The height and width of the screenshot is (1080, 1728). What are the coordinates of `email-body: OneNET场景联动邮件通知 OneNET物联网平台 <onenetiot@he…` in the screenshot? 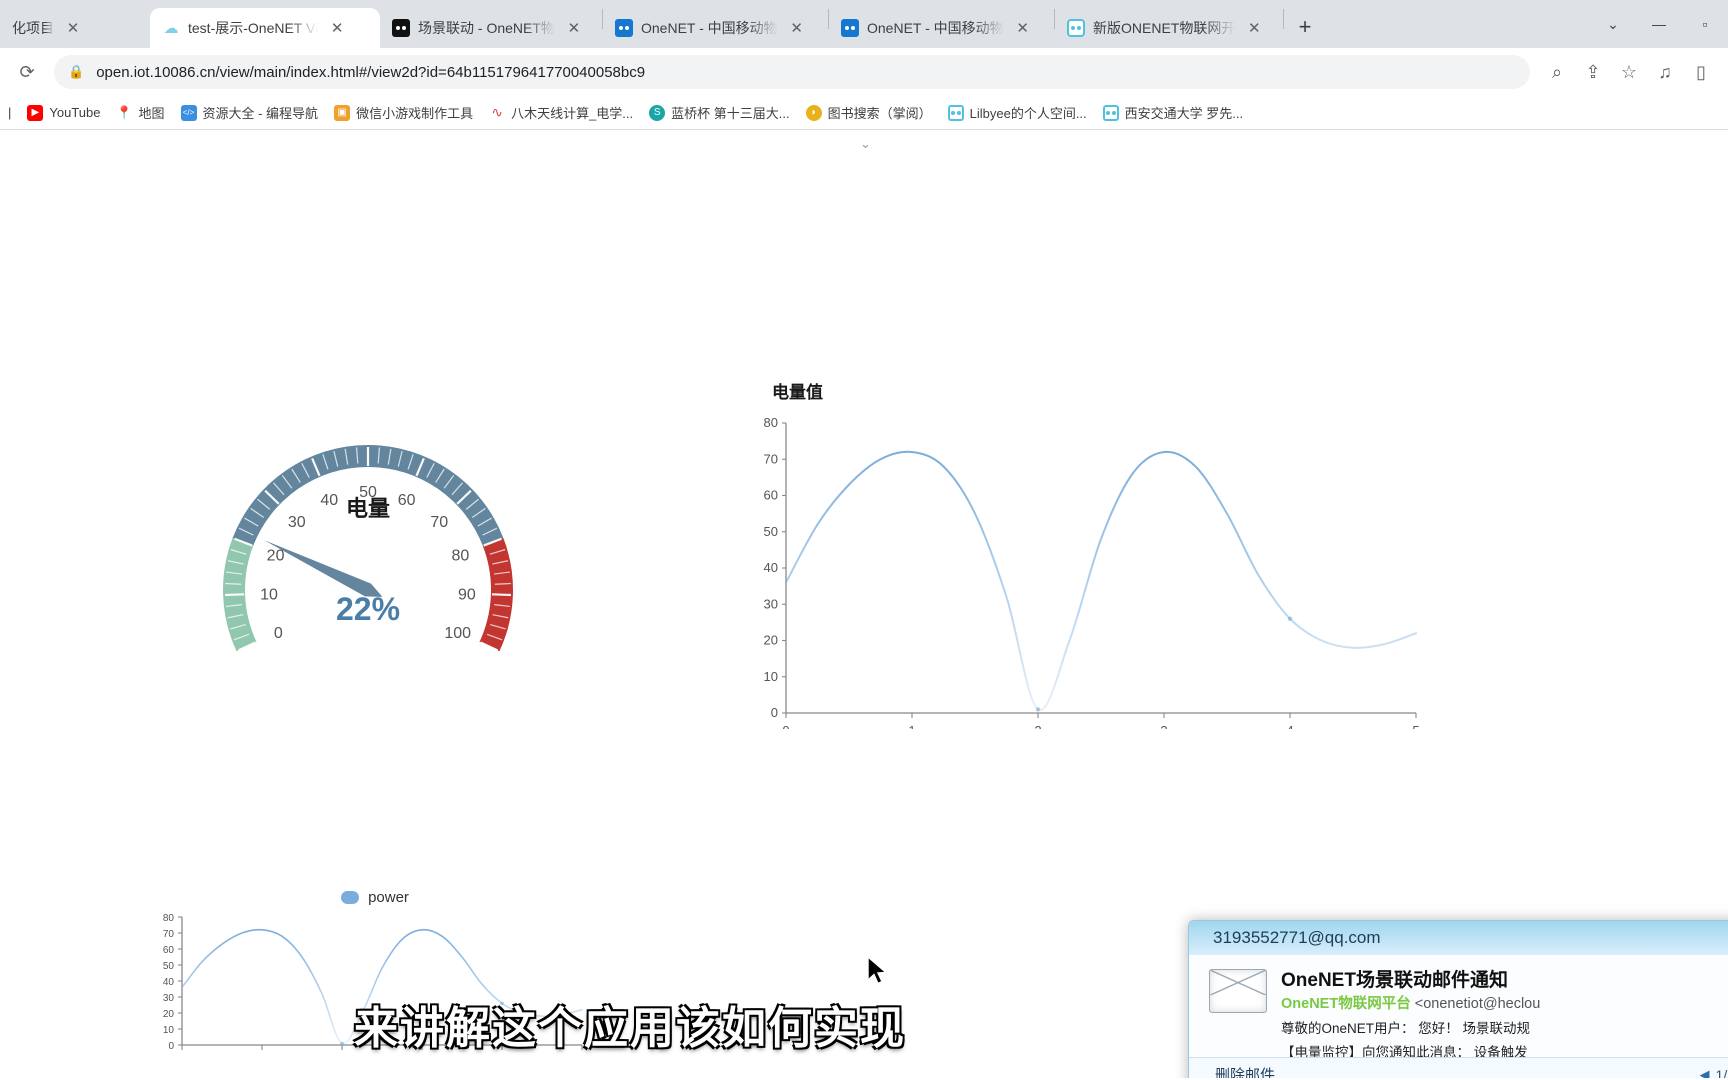 It's located at (1458, 1008).